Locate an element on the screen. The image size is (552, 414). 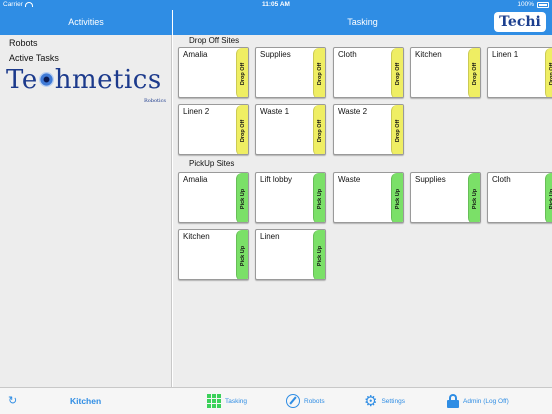
gears-icon: ⚙ is located at coordinates (371, 401).